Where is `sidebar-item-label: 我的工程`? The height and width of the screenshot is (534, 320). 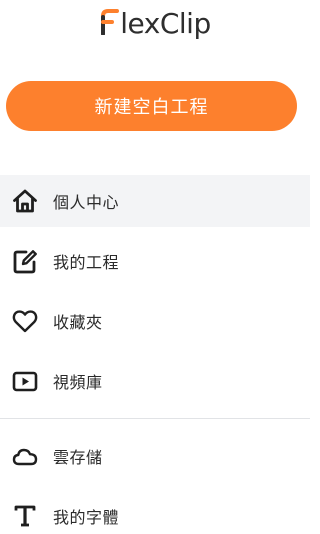
sidebar-item-label: 我的工程 is located at coordinates (86, 262).